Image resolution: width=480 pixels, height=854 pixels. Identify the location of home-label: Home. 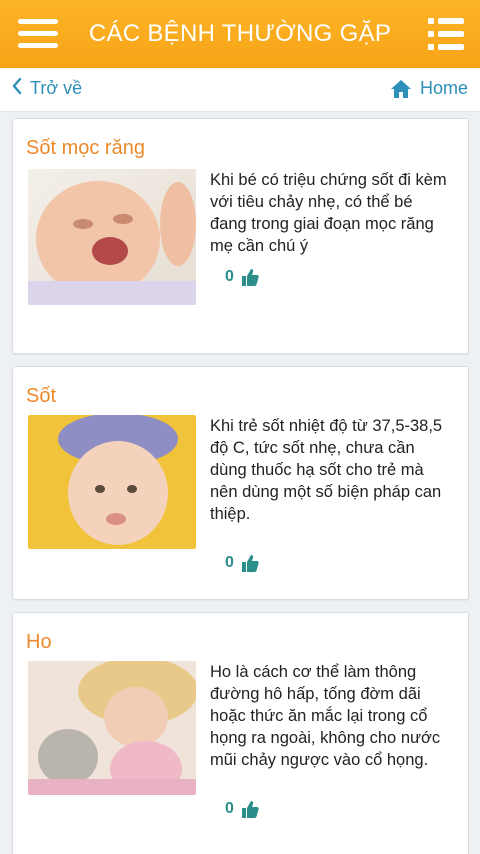
(443, 88).